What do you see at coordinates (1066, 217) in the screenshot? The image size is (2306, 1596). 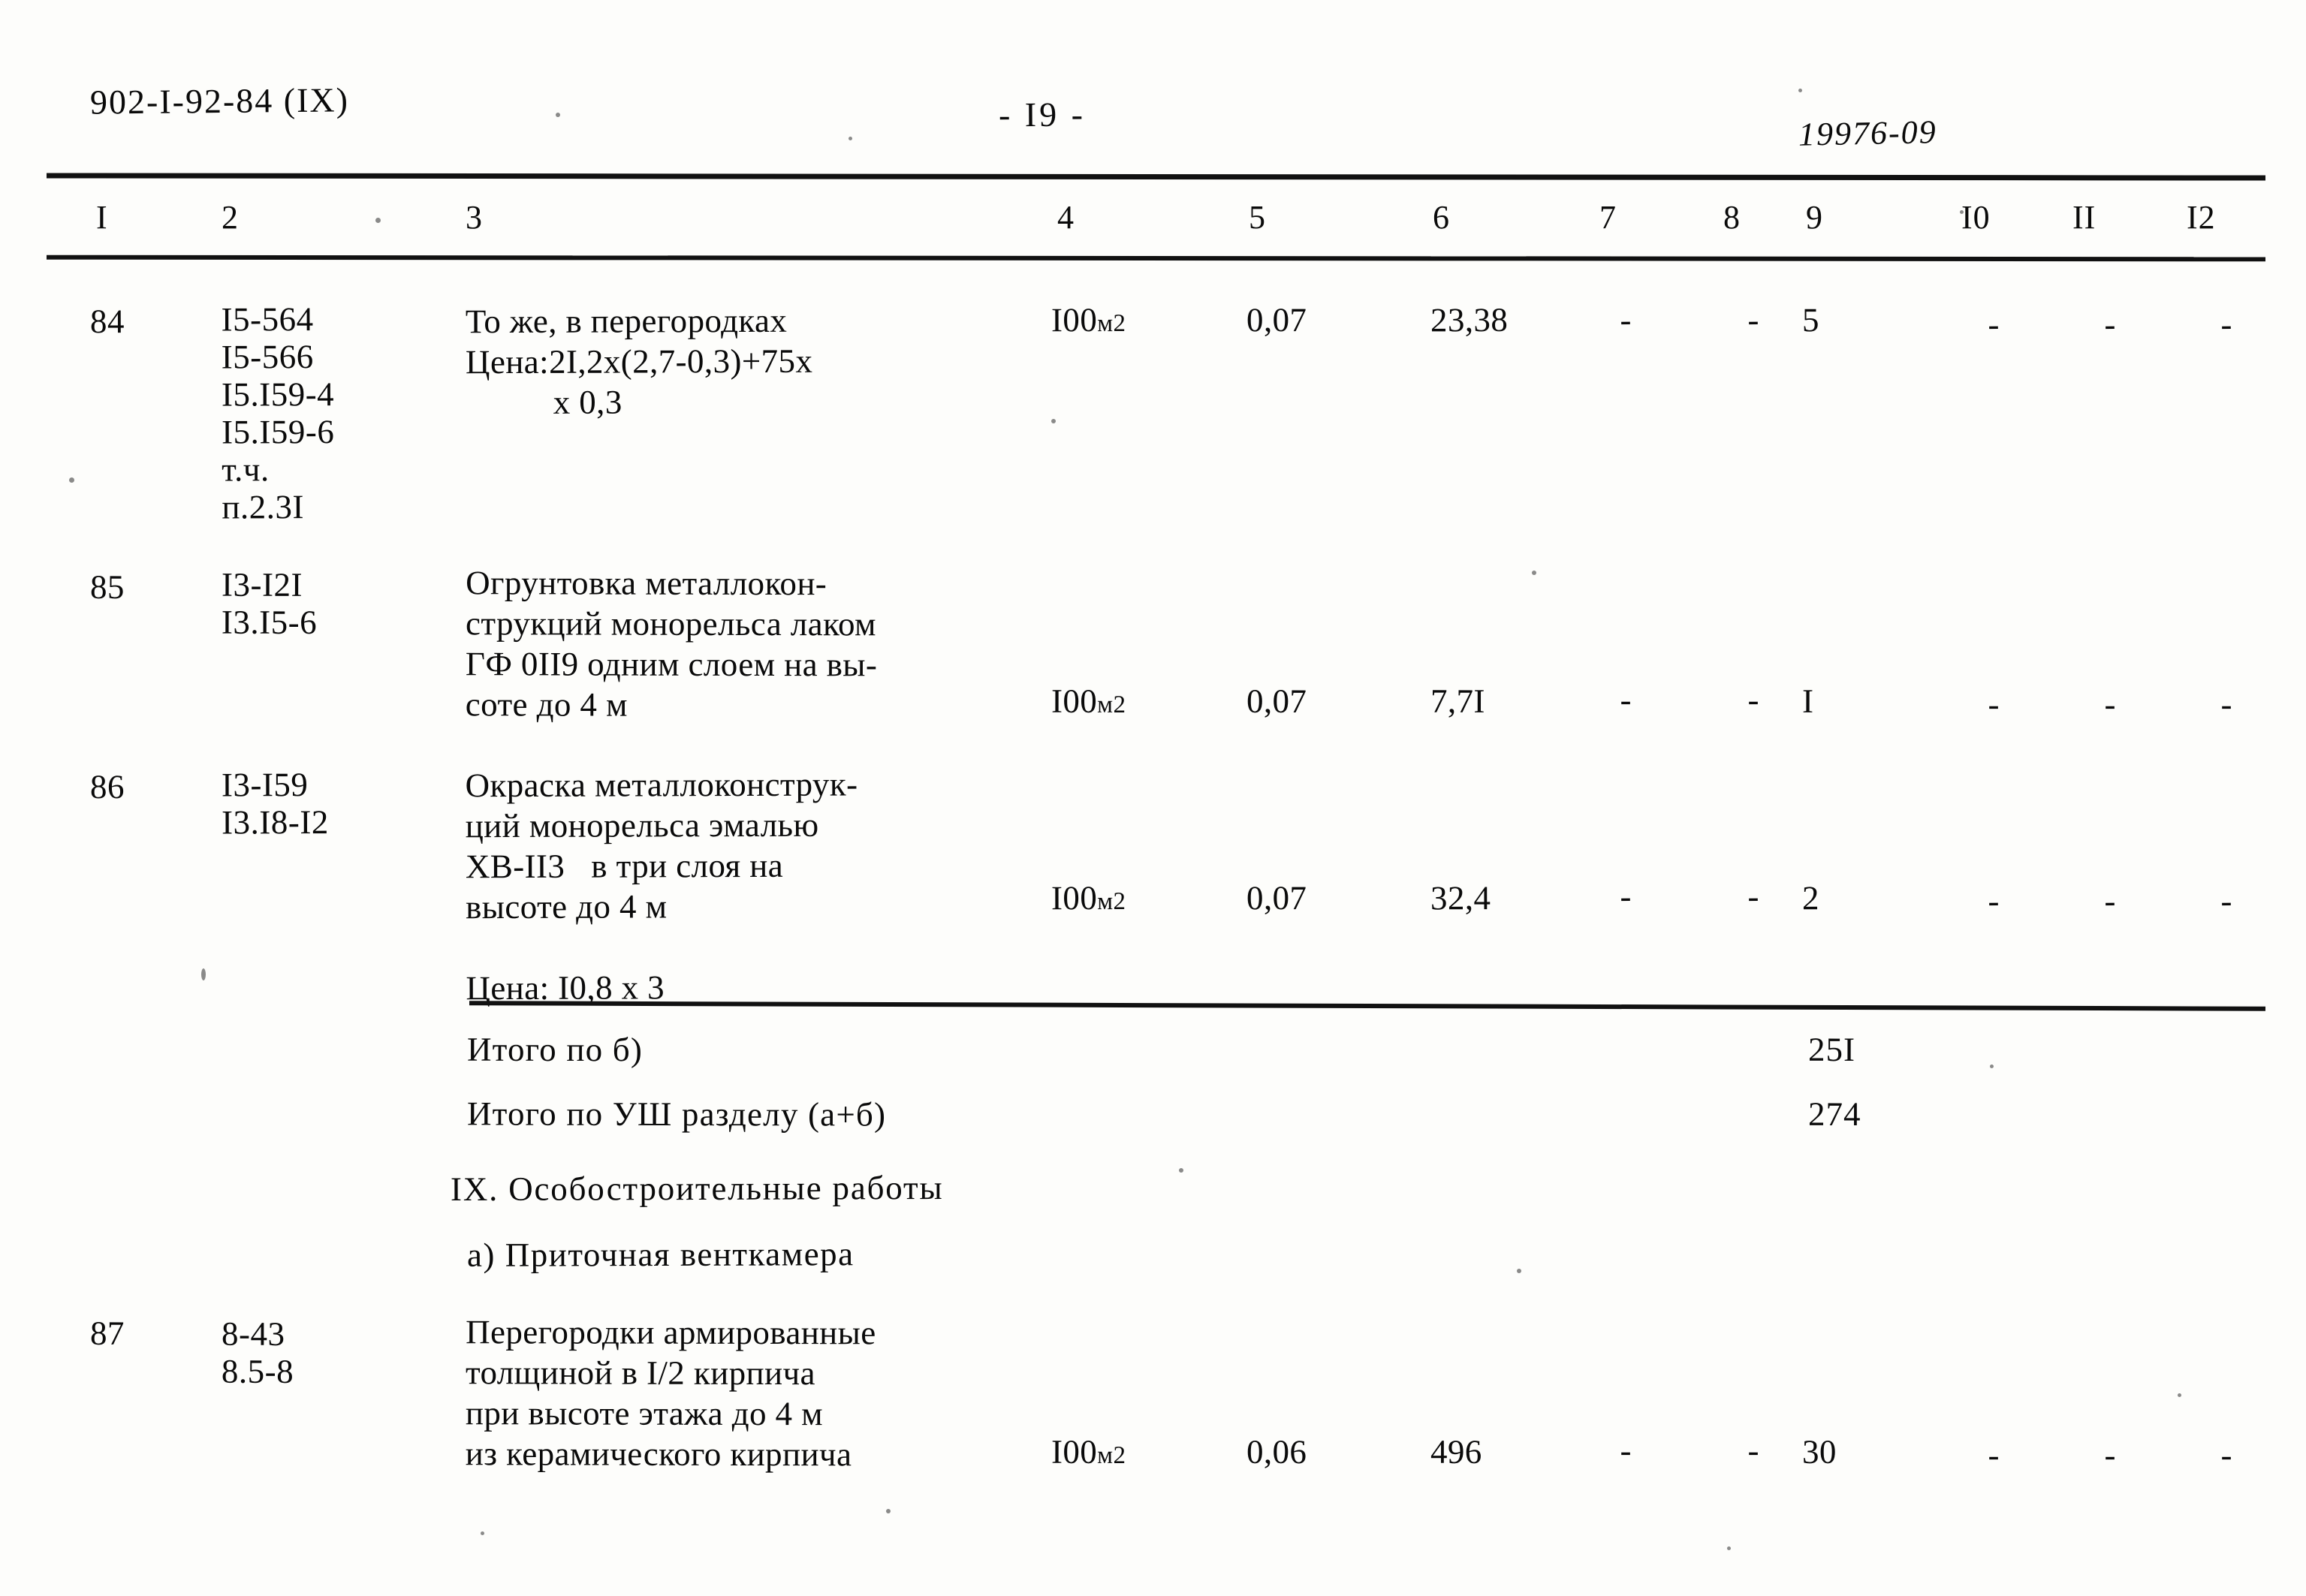 I see `column-header-4: 4` at bounding box center [1066, 217].